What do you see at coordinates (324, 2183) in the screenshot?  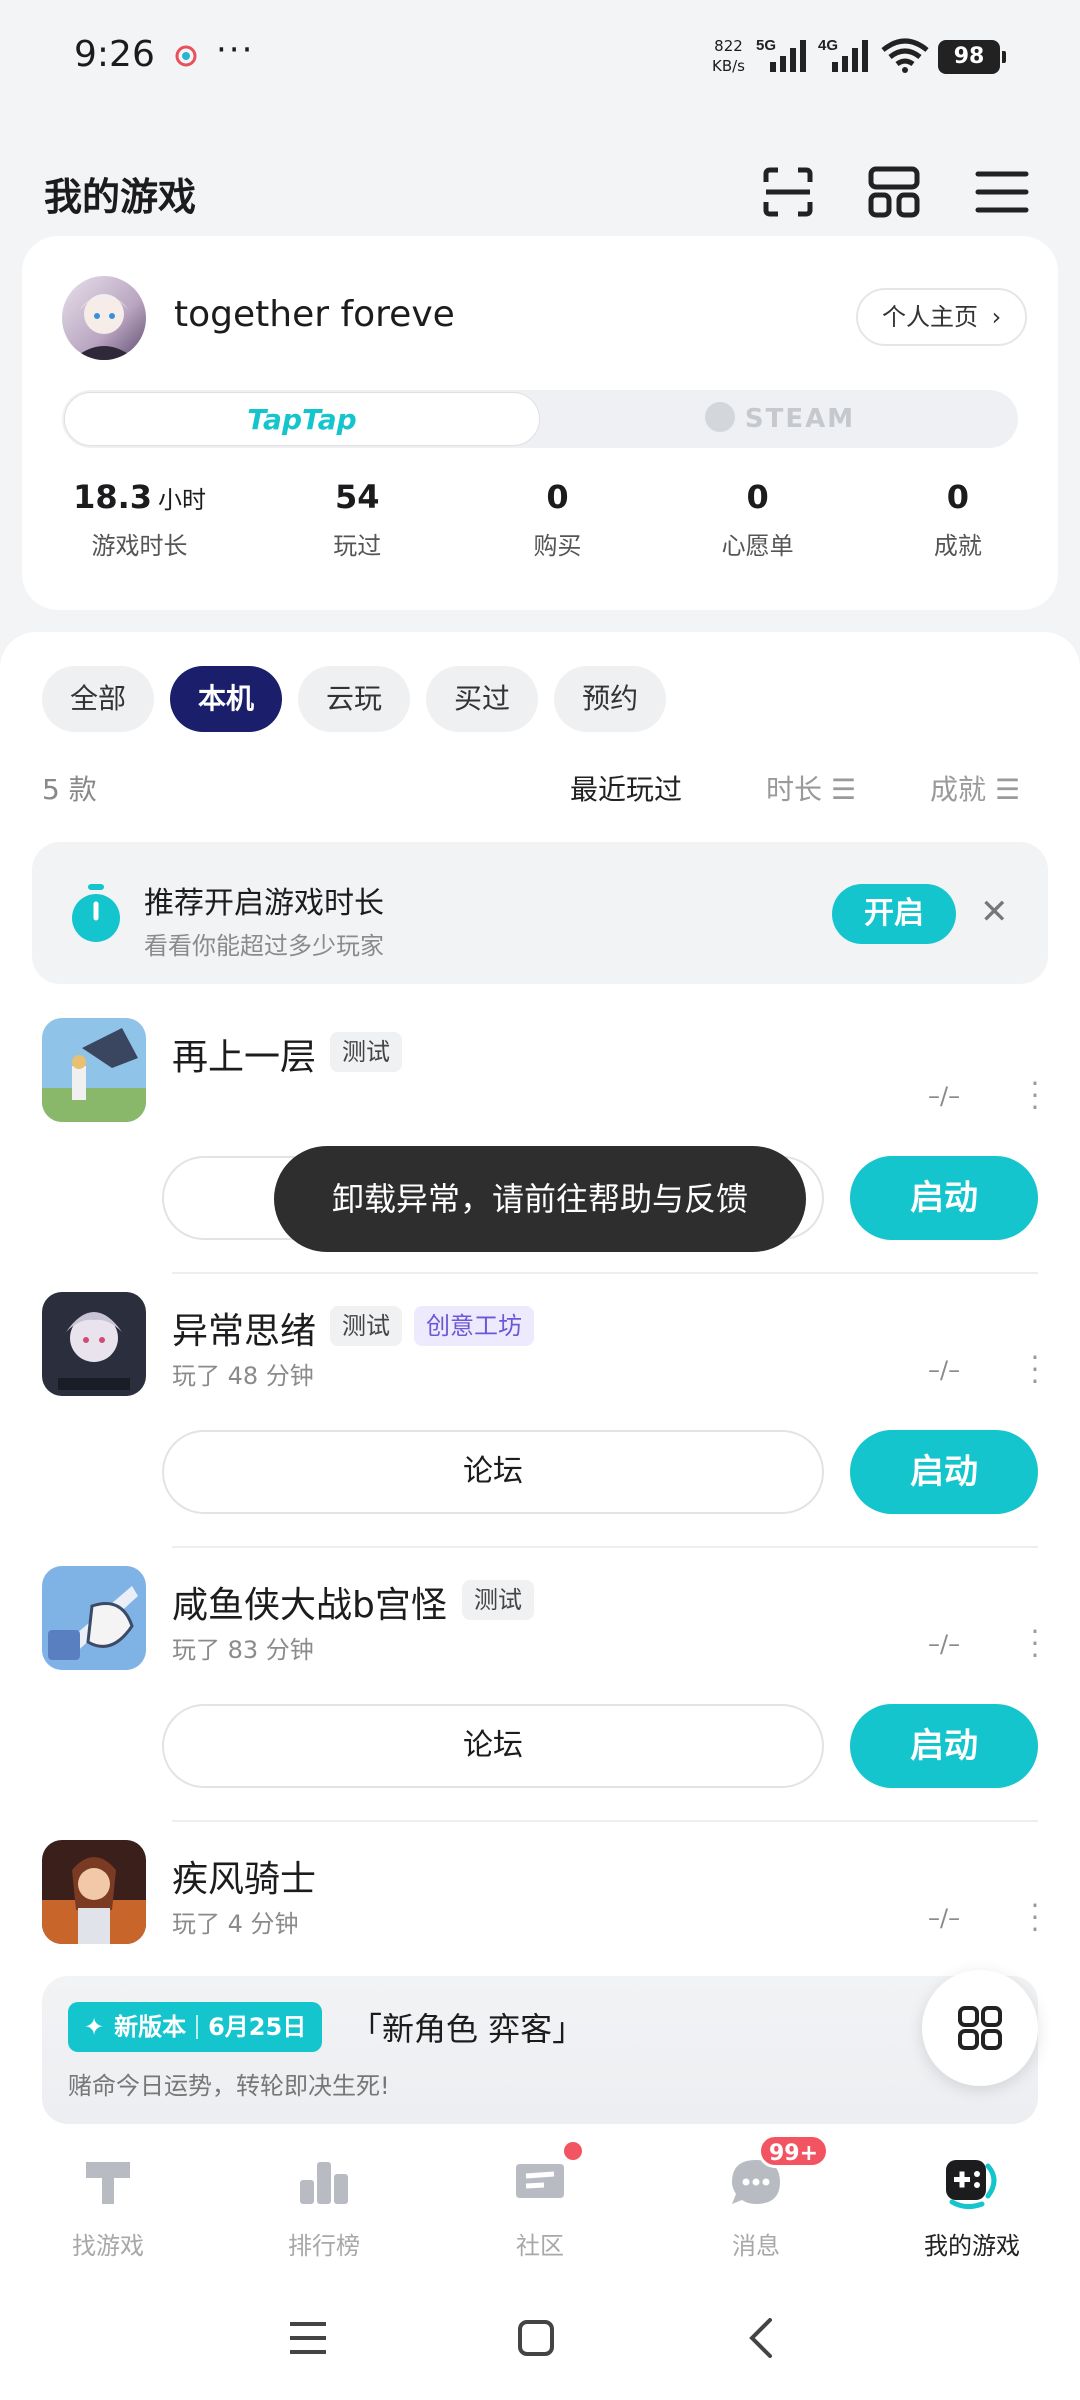 I see `ranking-icon` at bounding box center [324, 2183].